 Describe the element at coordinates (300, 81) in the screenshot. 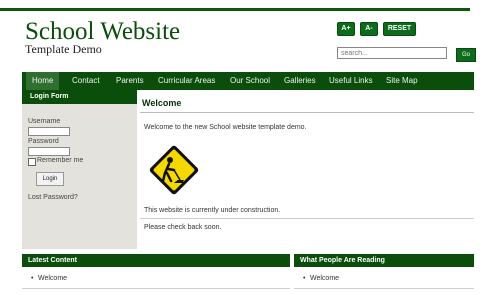

I see `nav-item-galleries: Galleries` at that location.